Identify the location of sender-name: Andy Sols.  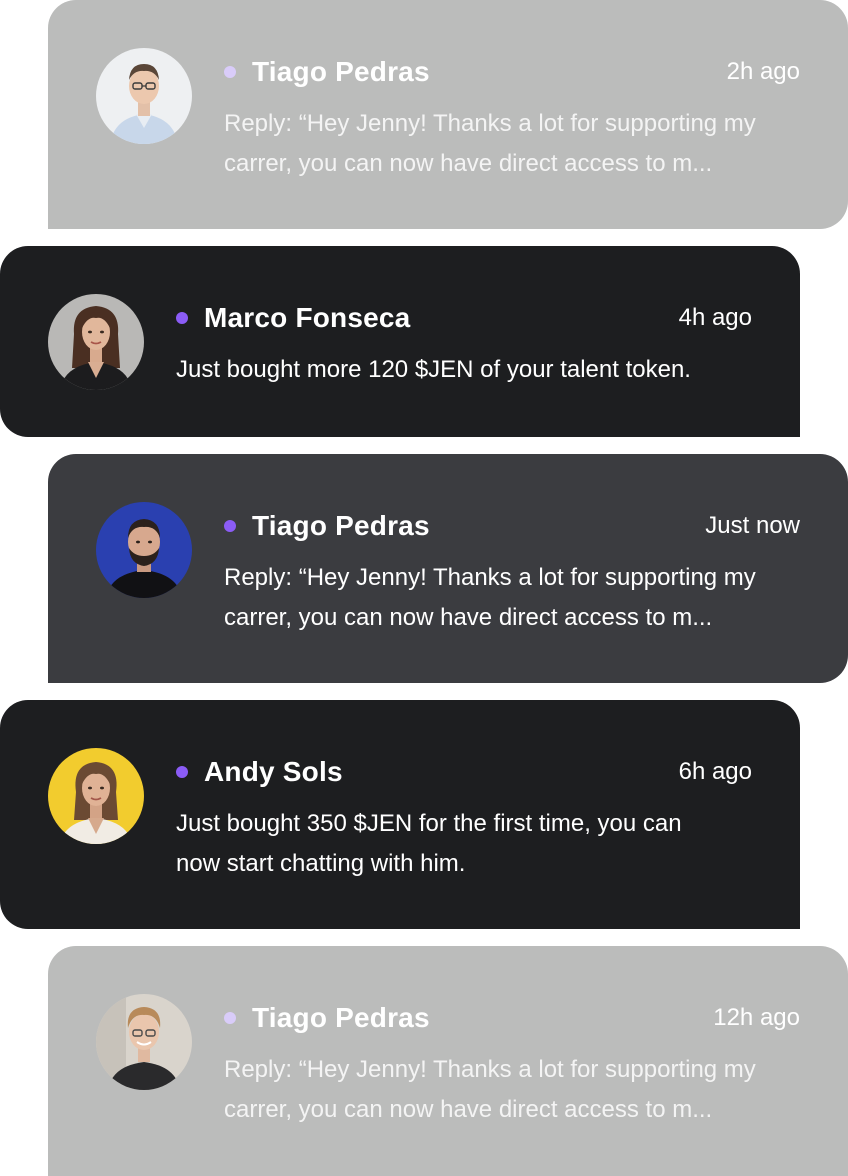
(273, 771).